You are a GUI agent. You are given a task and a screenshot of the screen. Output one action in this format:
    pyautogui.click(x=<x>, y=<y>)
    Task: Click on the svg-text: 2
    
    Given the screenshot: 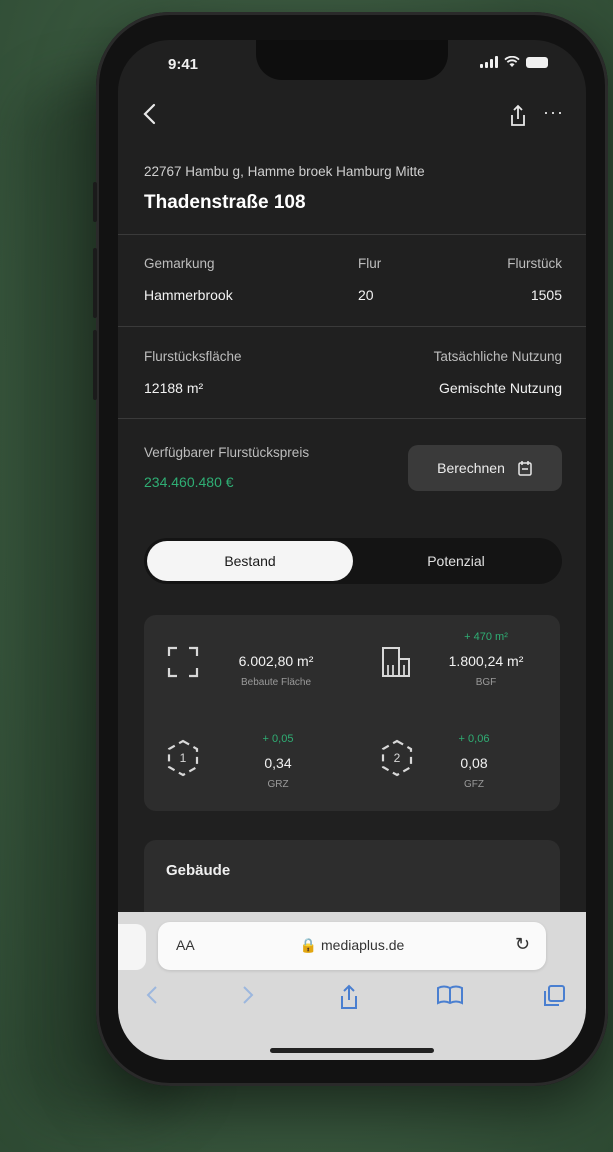 What is the action you would take?
    pyautogui.click(x=397, y=758)
    